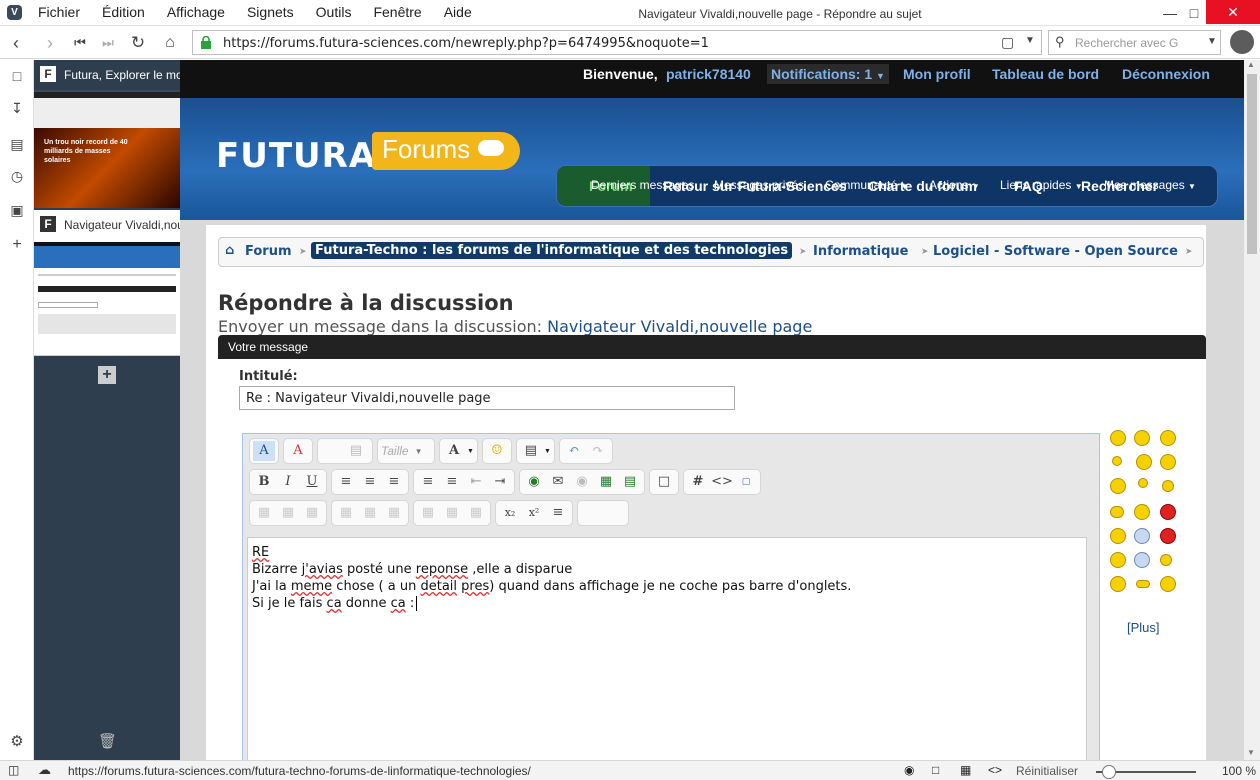 Image resolution: width=1260 pixels, height=780 pixels. I want to click on align-left-icon: ≡, so click(346, 482).